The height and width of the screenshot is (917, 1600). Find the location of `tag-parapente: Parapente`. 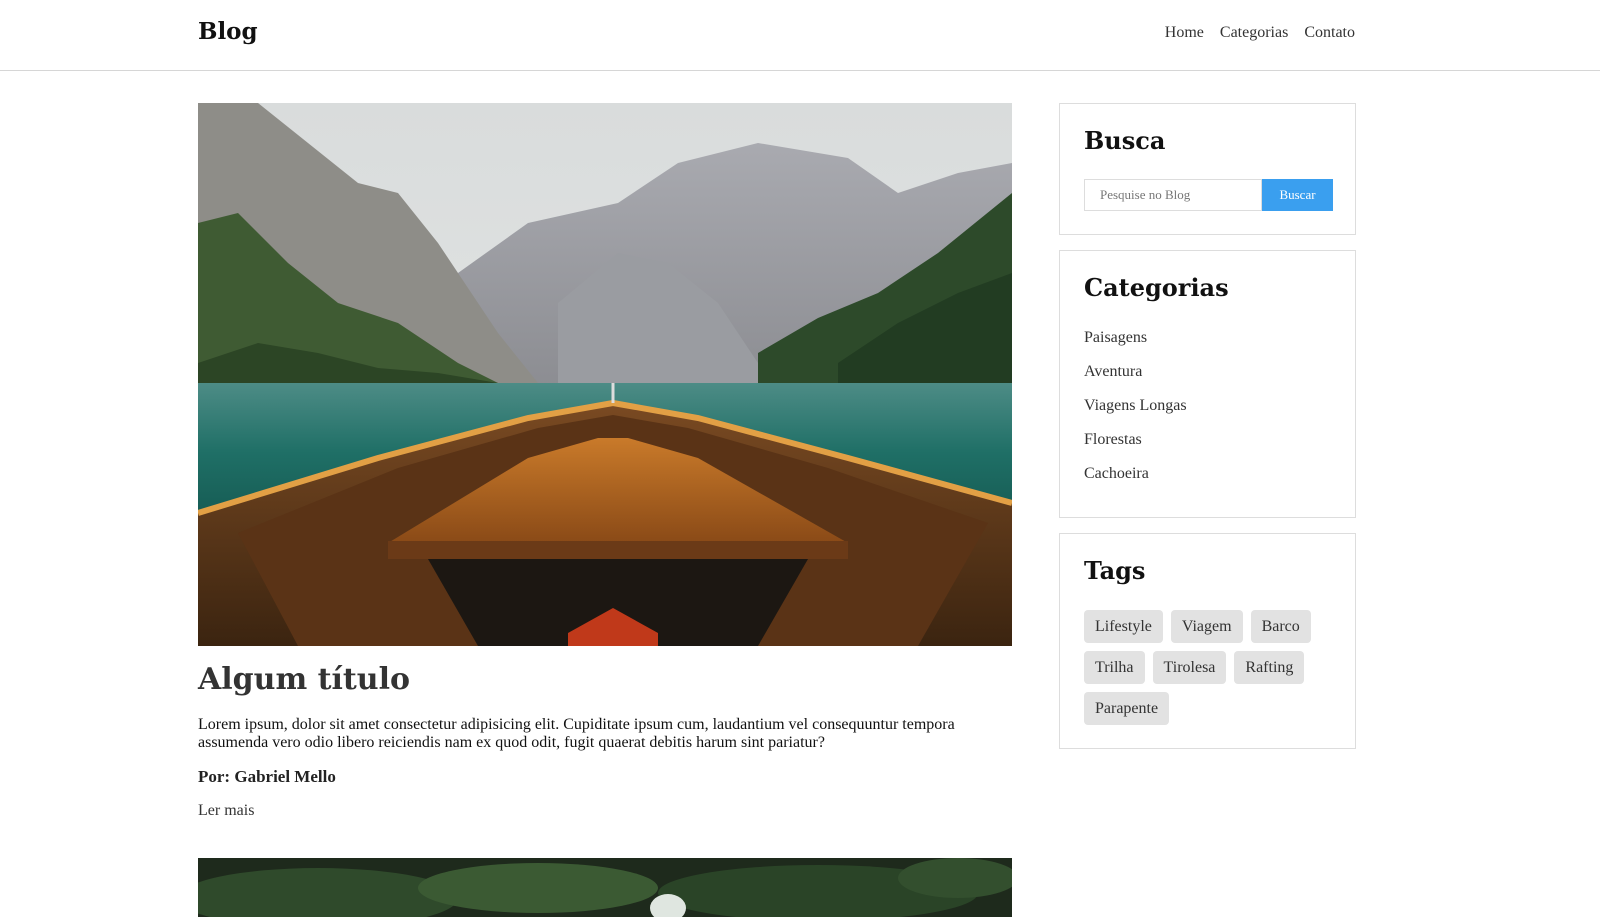

tag-parapente: Parapente is located at coordinates (1127, 708).